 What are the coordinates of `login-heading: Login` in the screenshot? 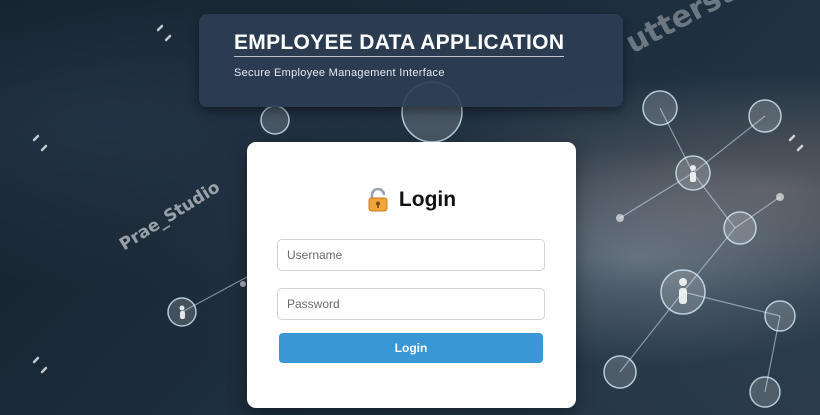 It's located at (411, 200).